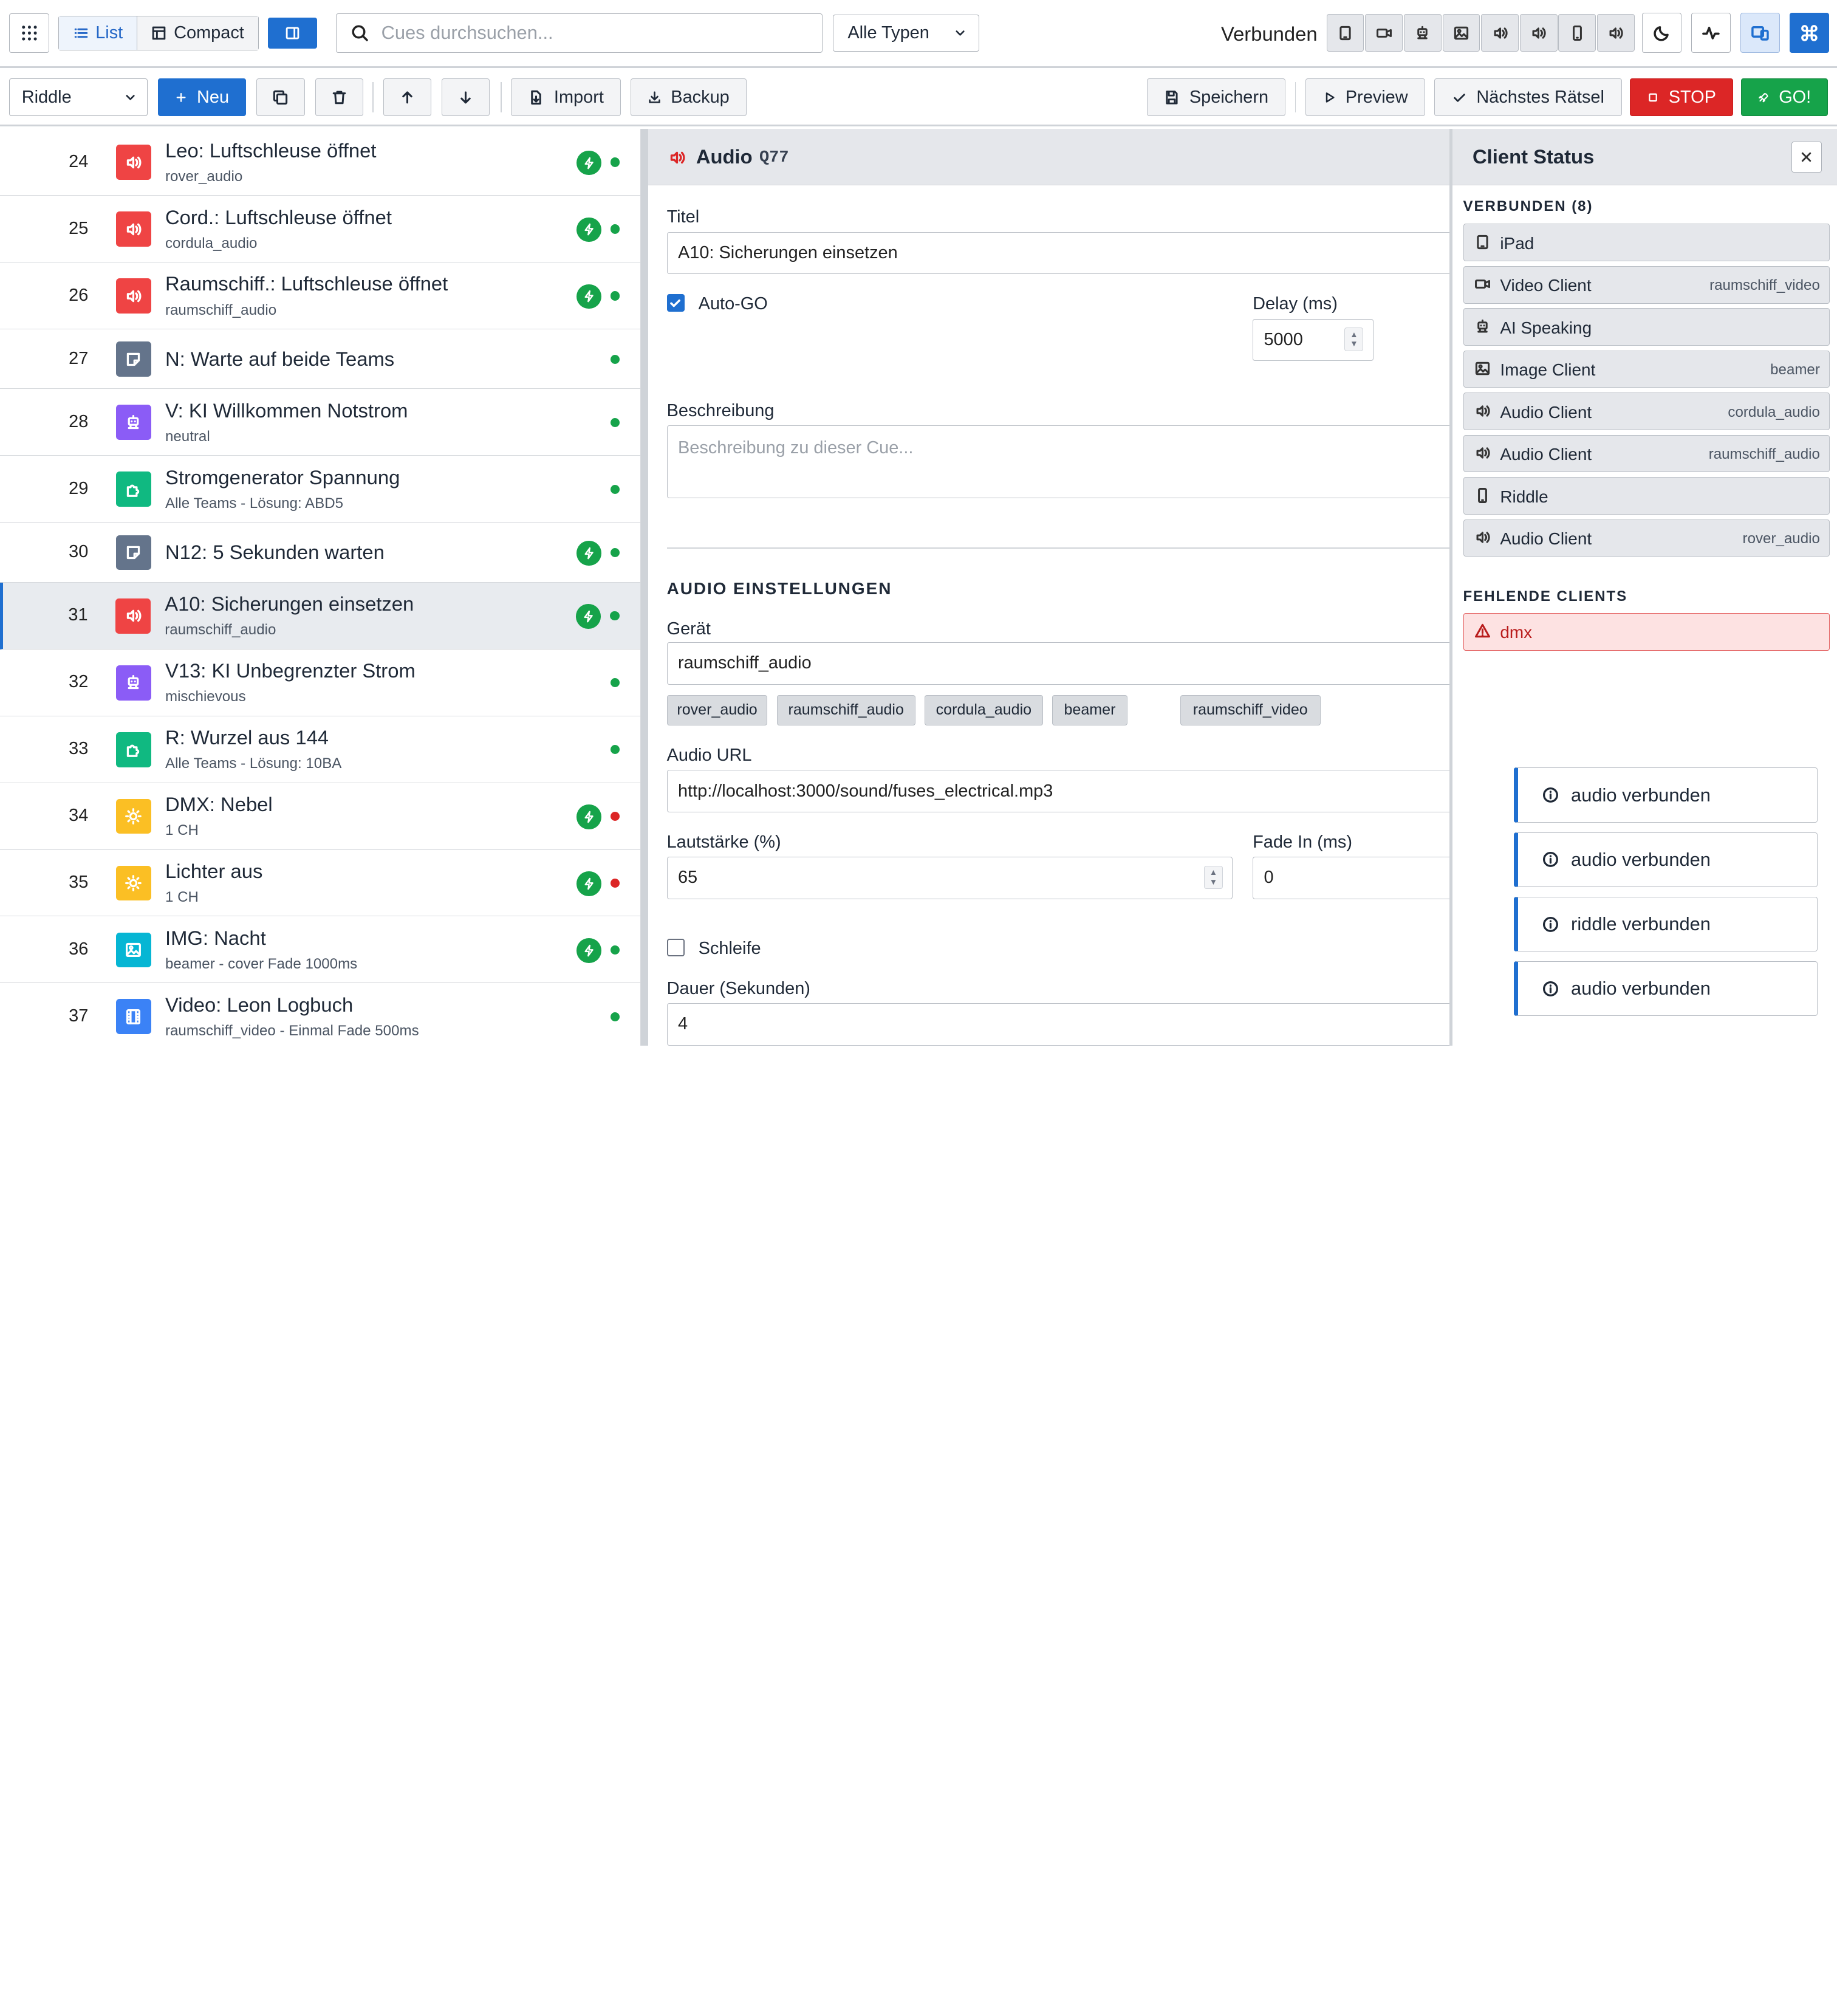 The width and height of the screenshot is (1837, 2016). Describe the element at coordinates (1058, 253) in the screenshot. I see `title-input: A10: Sicherungen einsetzen` at that location.